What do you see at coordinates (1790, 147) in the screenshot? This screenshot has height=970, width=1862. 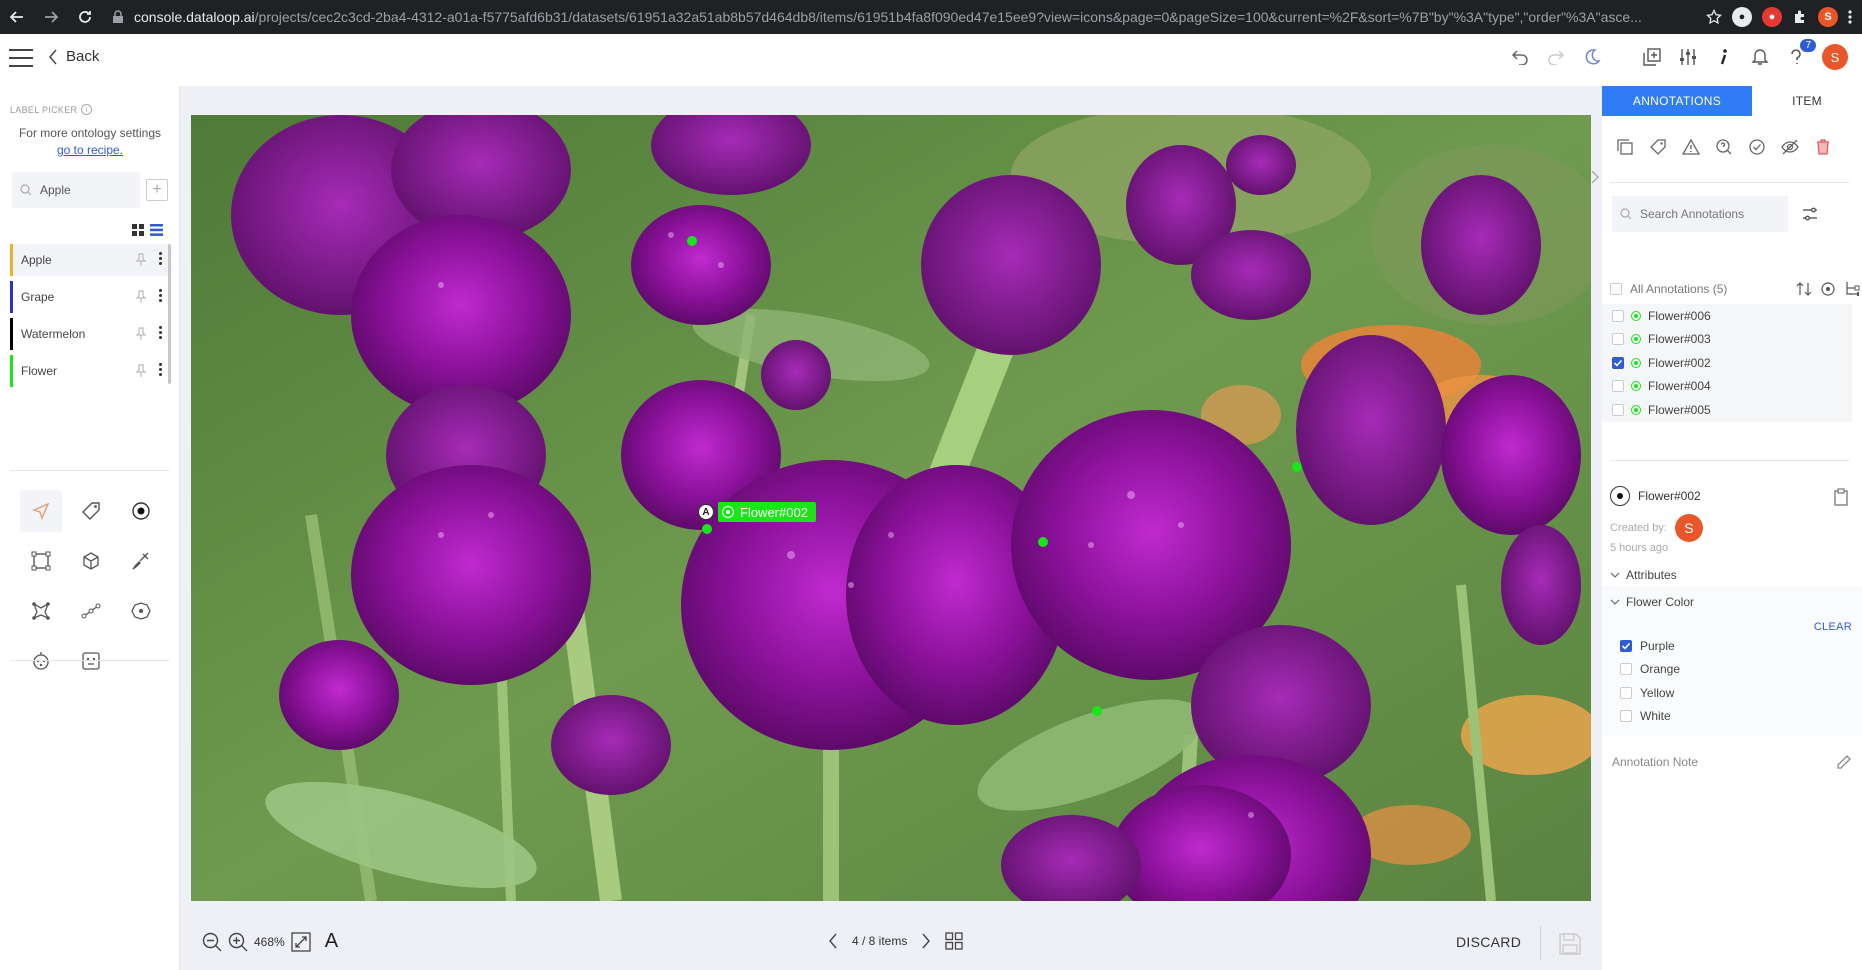 I see `hide-icon` at bounding box center [1790, 147].